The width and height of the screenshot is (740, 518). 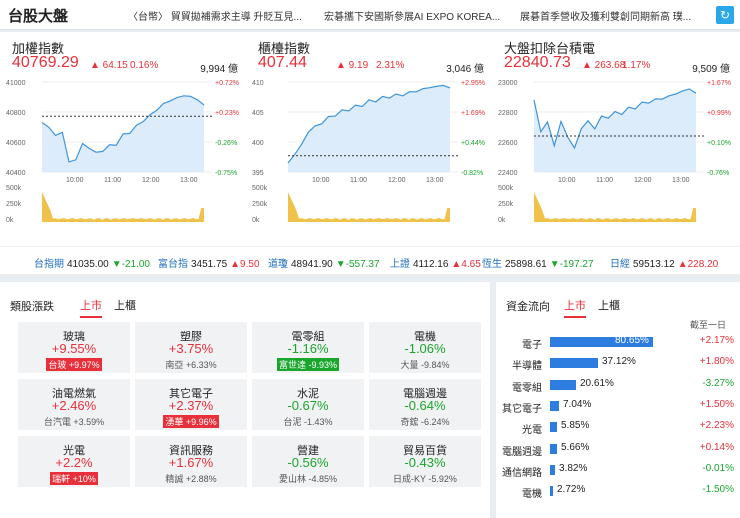 I want to click on tab-otc: 上櫃, so click(x=125, y=305).